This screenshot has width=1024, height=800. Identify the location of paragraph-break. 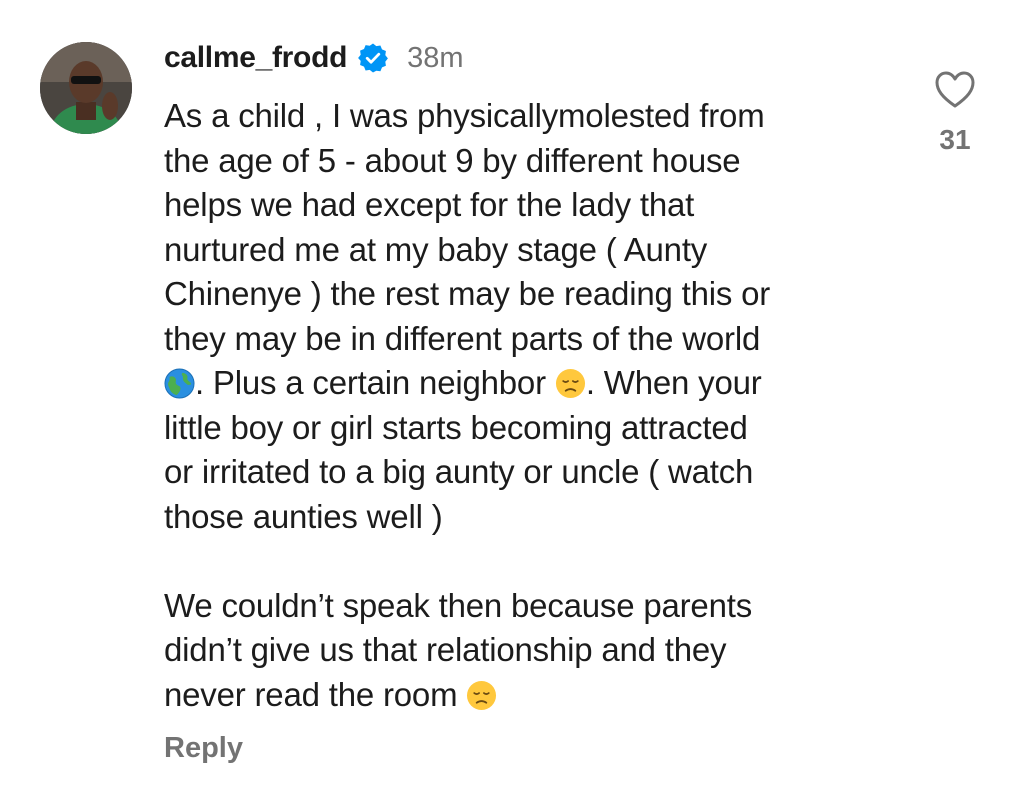
(534, 561).